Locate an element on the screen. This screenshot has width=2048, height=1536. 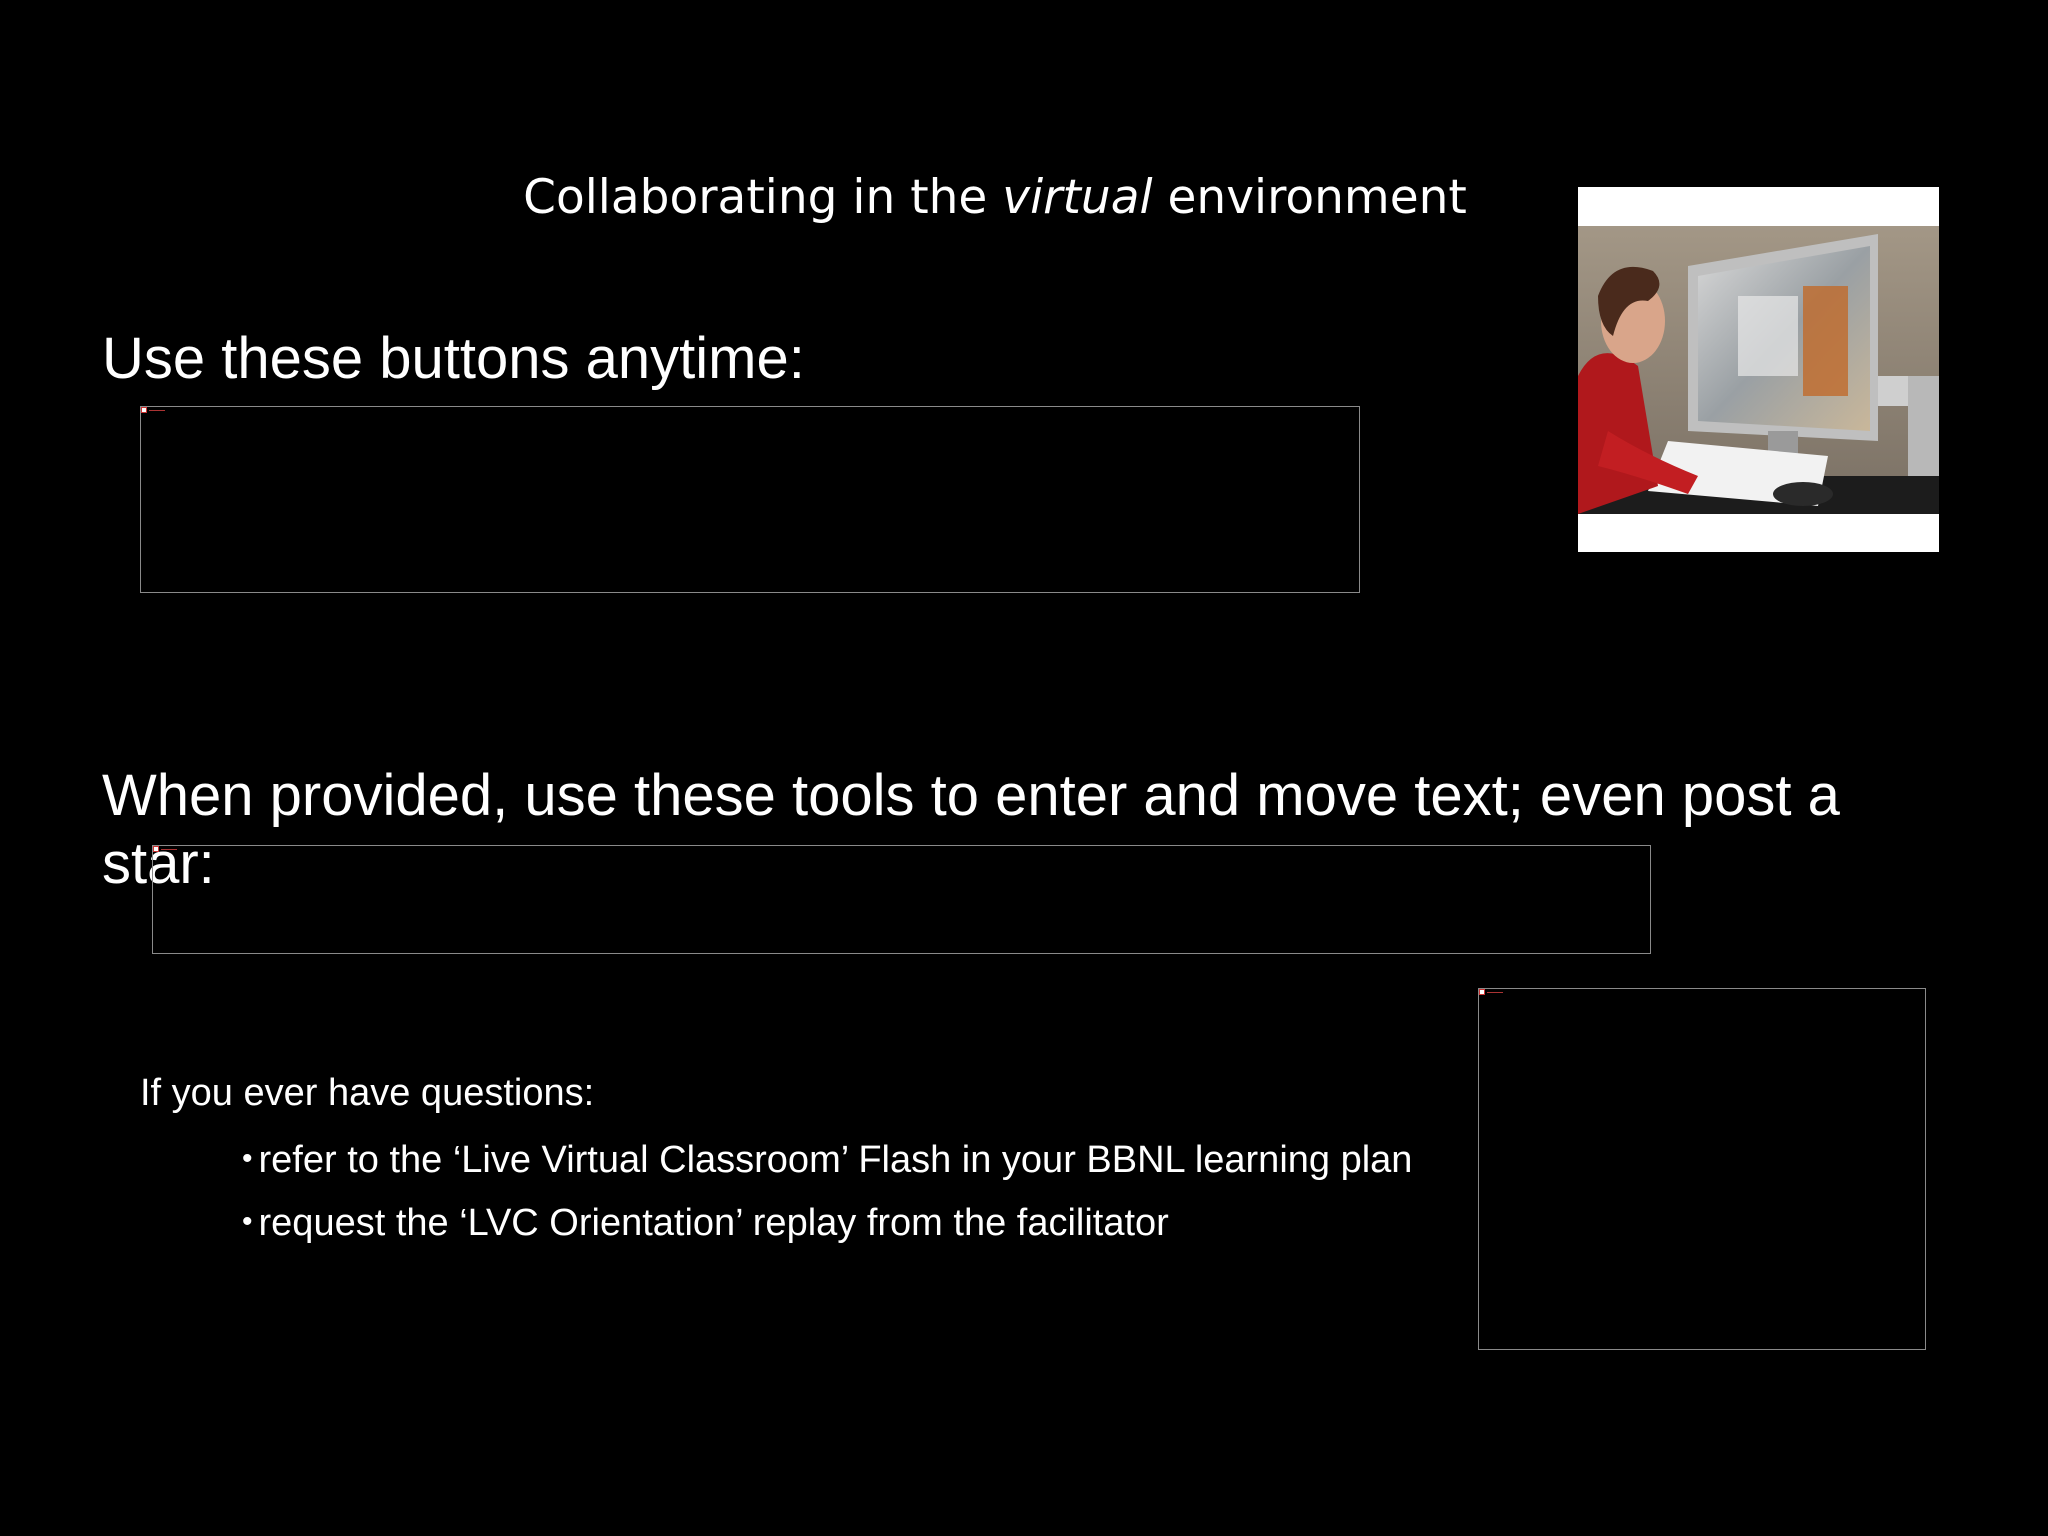
person-at-computer-photo is located at coordinates (1758, 370).